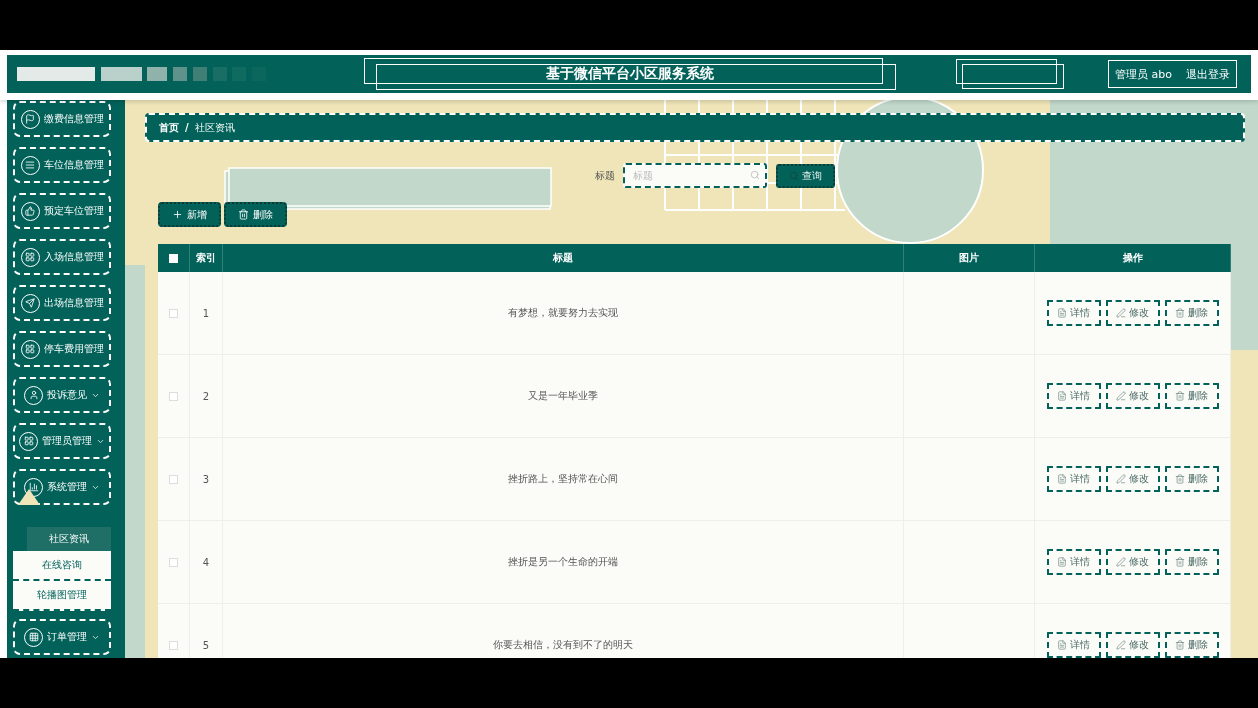 Image resolution: width=1258 pixels, height=708 pixels. I want to click on table-cell: 挫折路上，坚持常在心间, so click(563, 479).